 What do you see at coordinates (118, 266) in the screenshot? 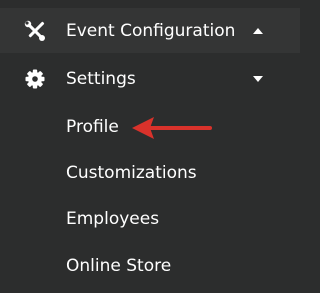
I see `submenu-item-online-store: Online Store` at bounding box center [118, 266].